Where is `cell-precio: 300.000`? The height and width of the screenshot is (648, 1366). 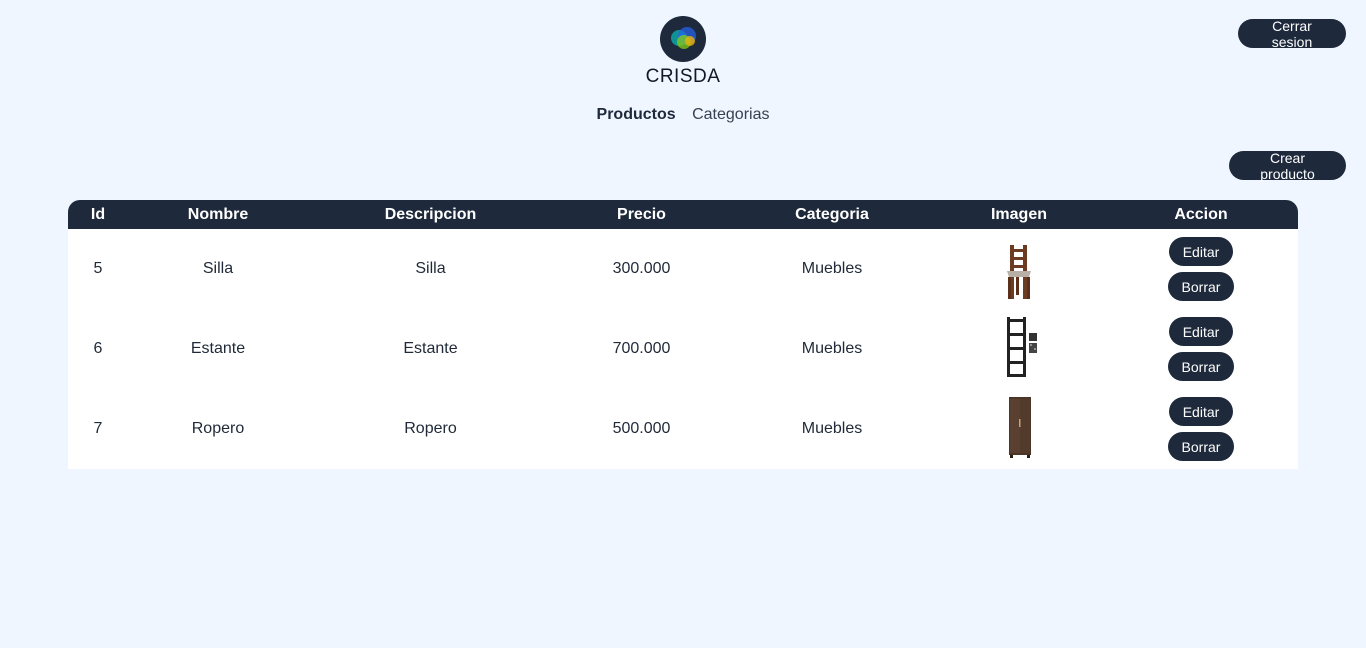
cell-precio: 300.000 is located at coordinates (641, 269).